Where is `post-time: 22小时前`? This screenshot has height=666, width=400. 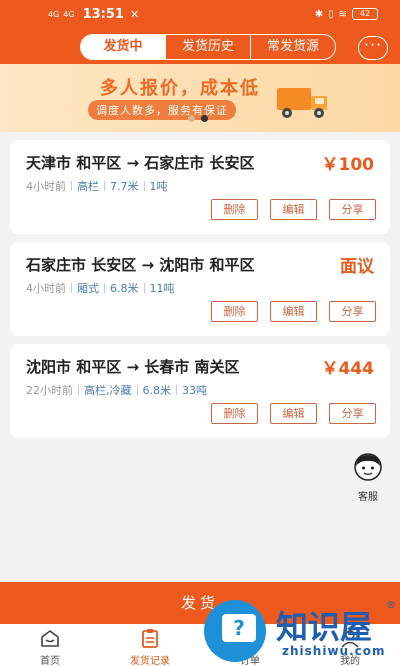 post-time: 22小时前 is located at coordinates (49, 390).